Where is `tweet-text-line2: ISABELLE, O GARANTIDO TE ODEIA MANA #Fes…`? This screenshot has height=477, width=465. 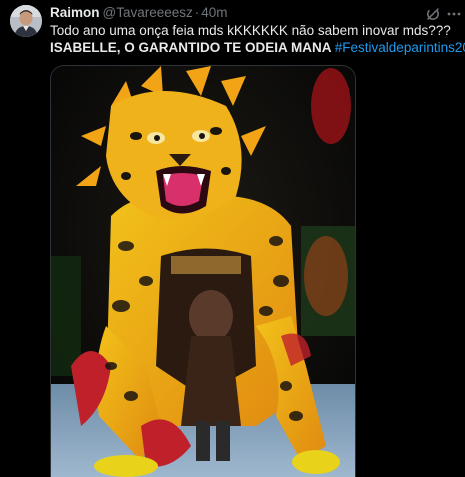
tweet-text-line2: ISABELLE, O GARANTIDO TE ODEIA MANA #Fes… is located at coordinates (257, 48).